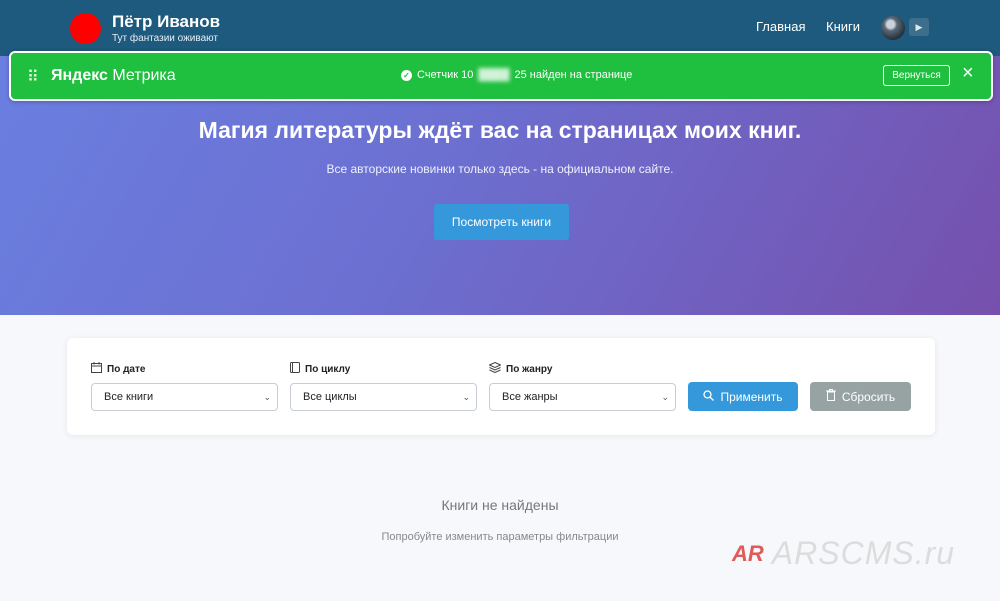  Describe the element at coordinates (709, 396) in the screenshot. I see `search-icon` at that location.